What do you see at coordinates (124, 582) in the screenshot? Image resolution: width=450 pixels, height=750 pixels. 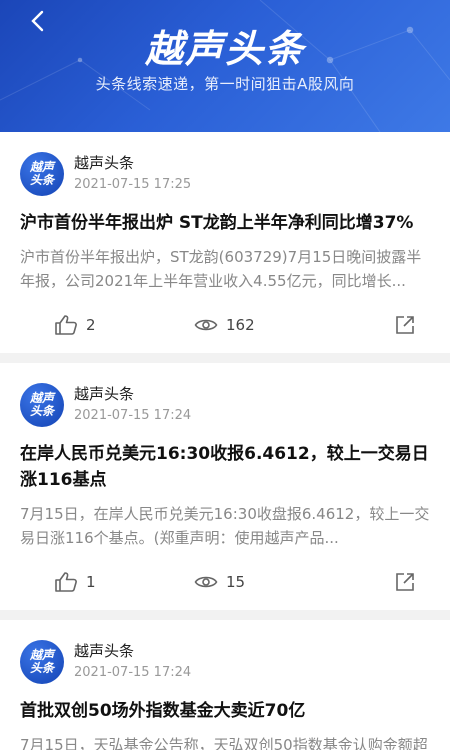 I see `like-button: 1` at bounding box center [124, 582].